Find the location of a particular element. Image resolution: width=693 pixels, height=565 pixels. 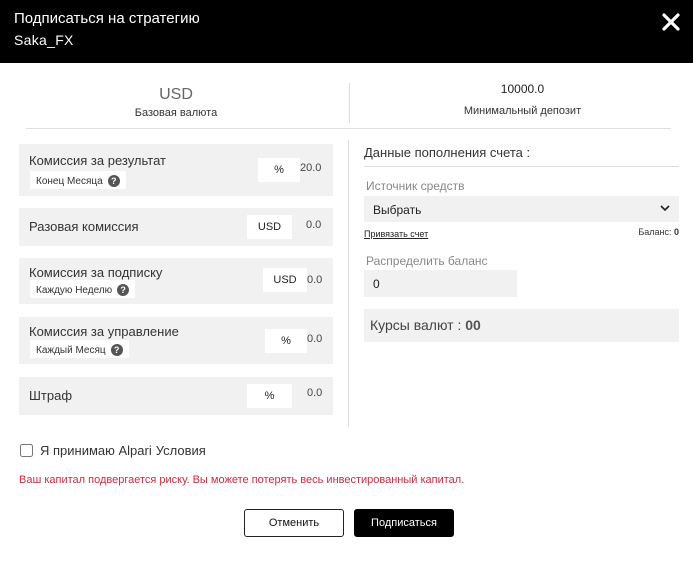

distribute-input: 0 is located at coordinates (440, 283).